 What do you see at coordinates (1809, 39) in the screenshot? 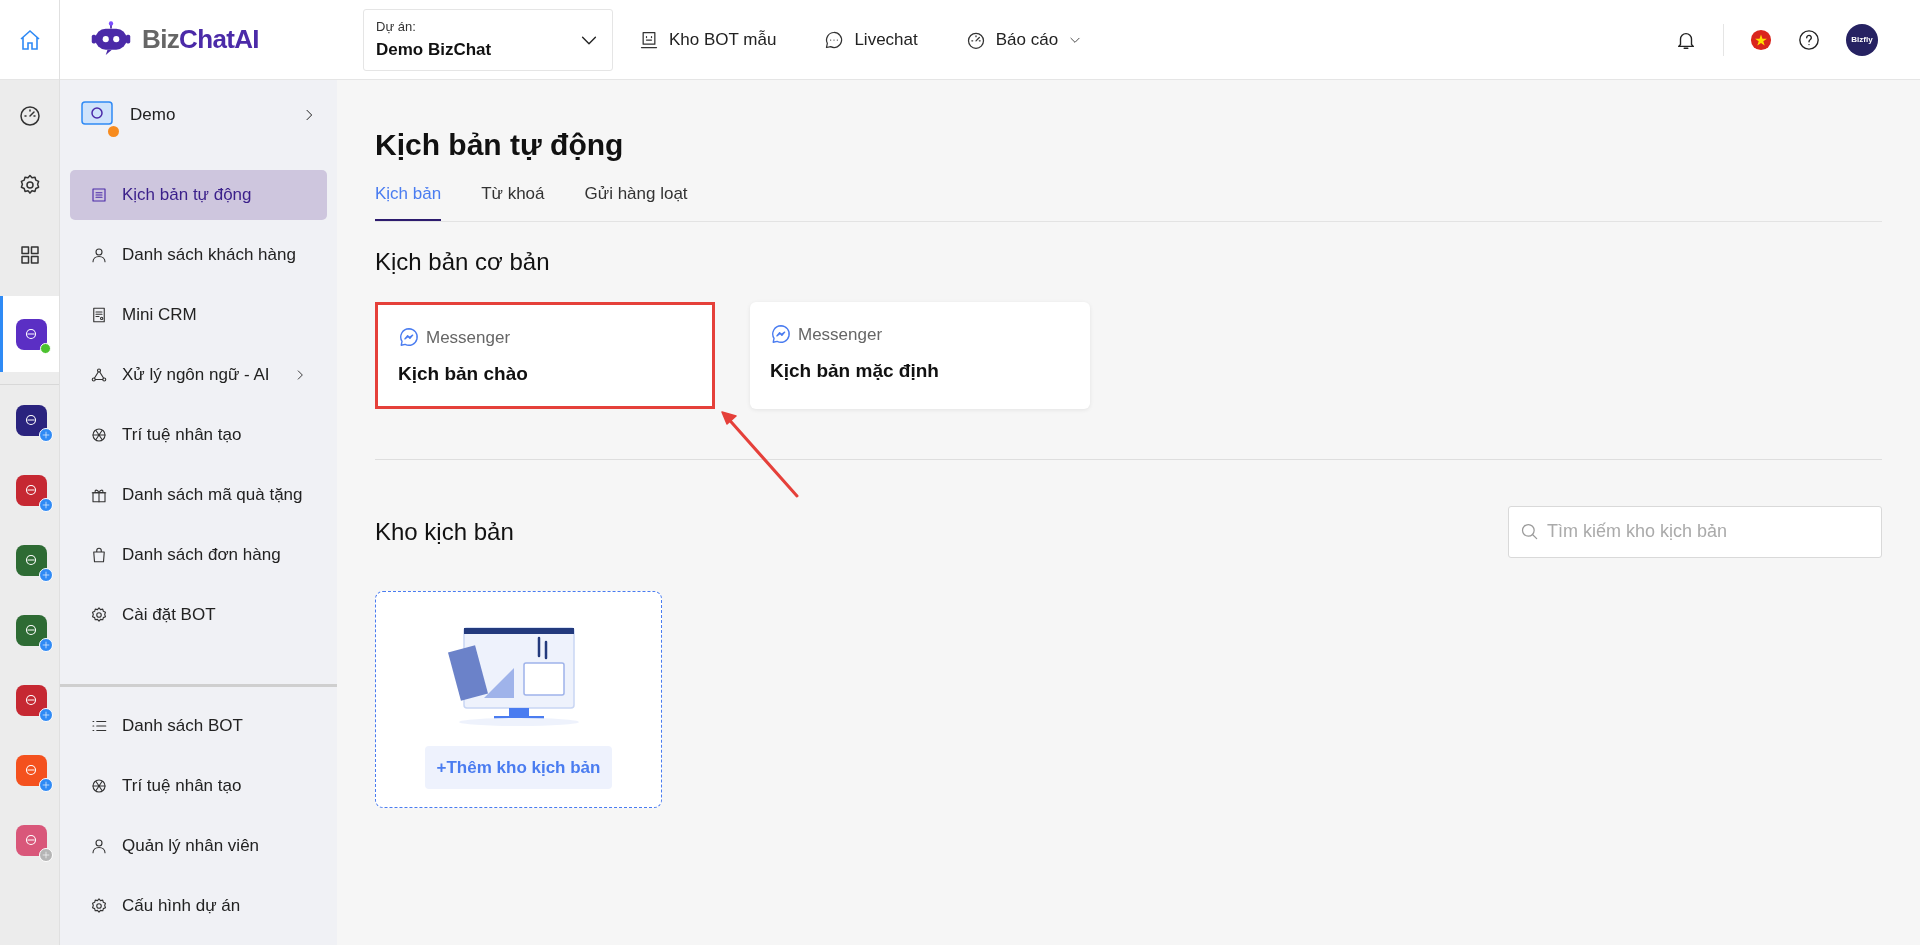
I see `help-icon` at bounding box center [1809, 39].